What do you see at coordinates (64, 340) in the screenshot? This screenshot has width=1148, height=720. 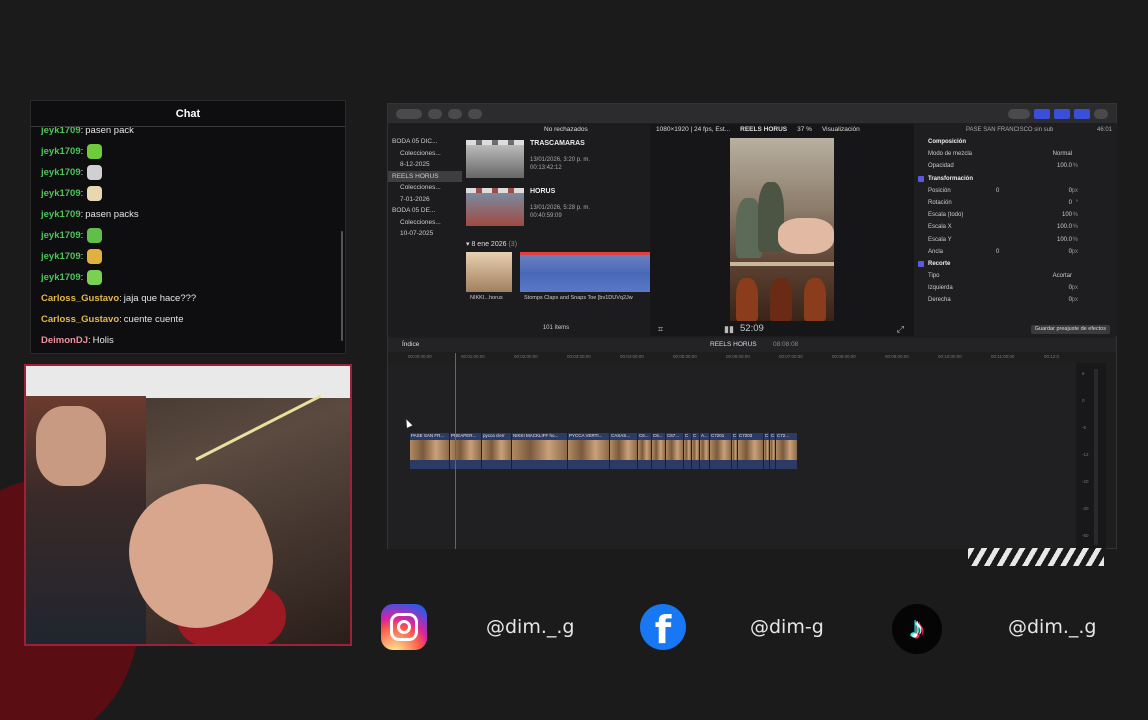 I see `chat-username: DeimonDJ` at bounding box center [64, 340].